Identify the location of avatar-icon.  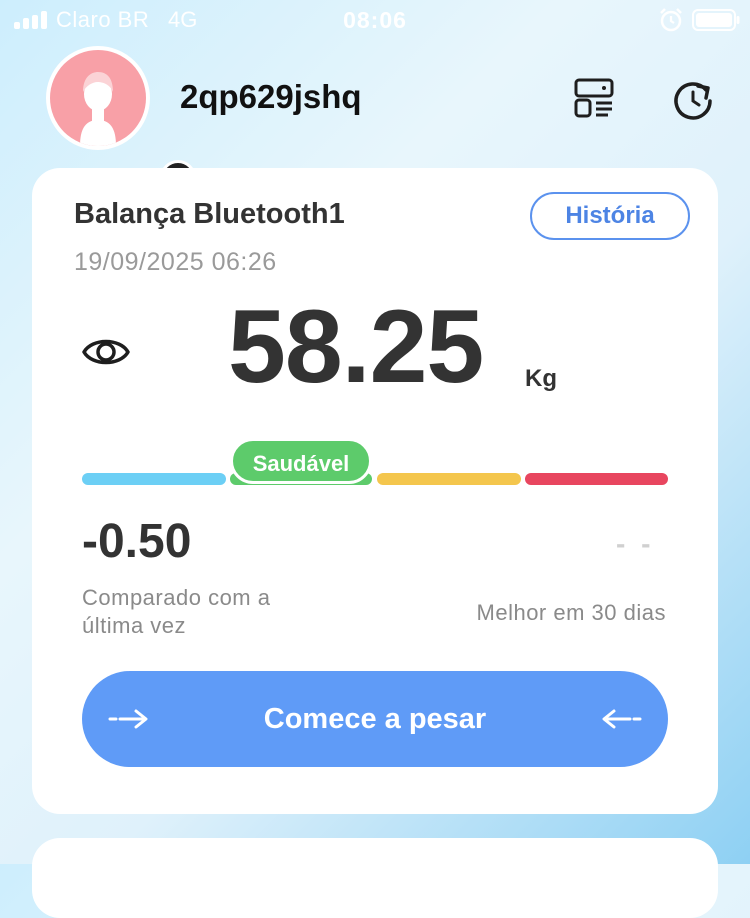
(98, 109).